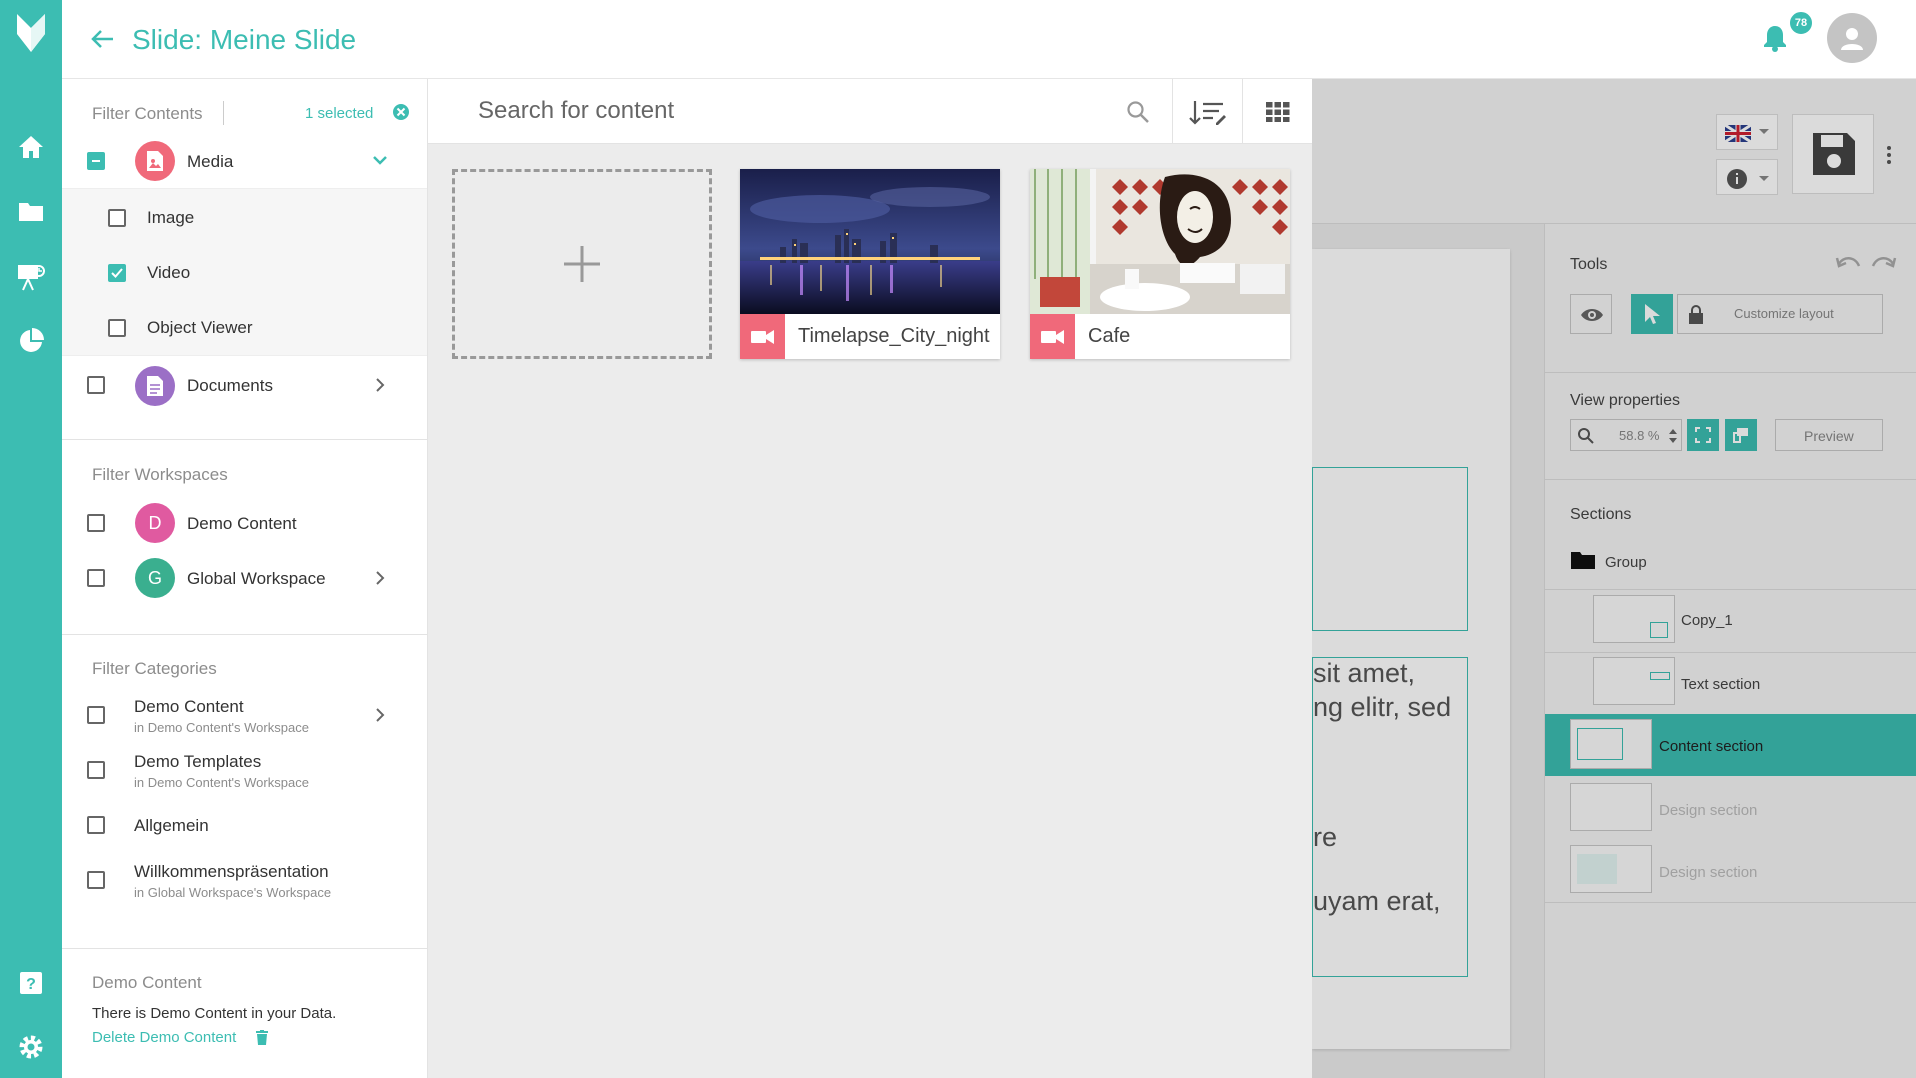  What do you see at coordinates (242, 523) in the screenshot?
I see `workspace-demo-label: Demo Content` at bounding box center [242, 523].